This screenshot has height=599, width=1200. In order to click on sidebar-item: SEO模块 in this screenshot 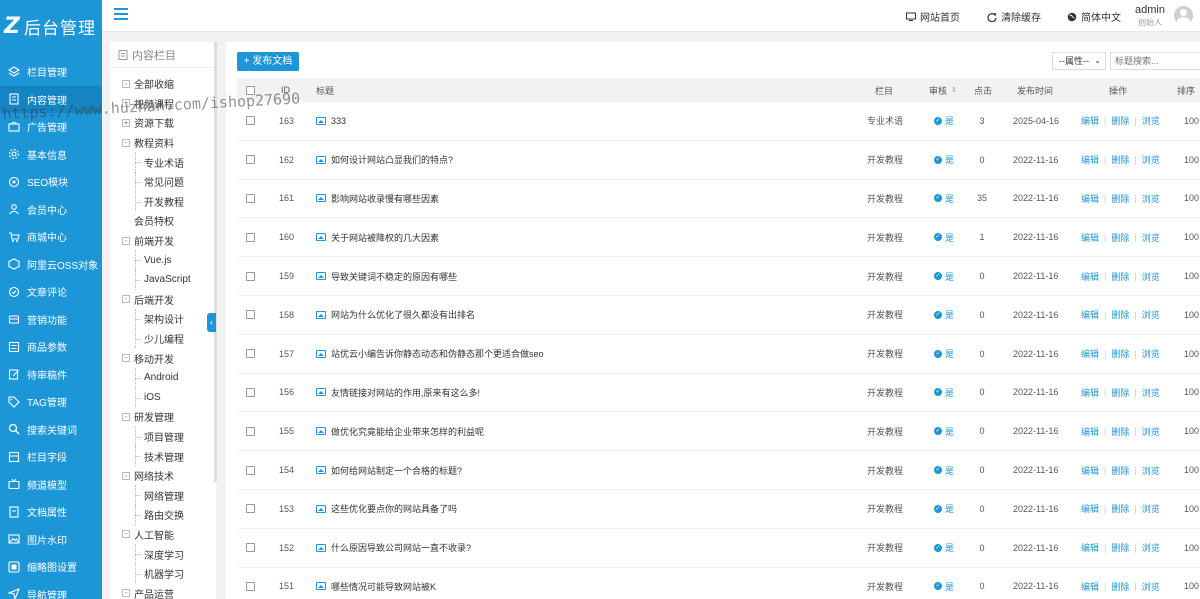, I will do `click(51, 182)`.